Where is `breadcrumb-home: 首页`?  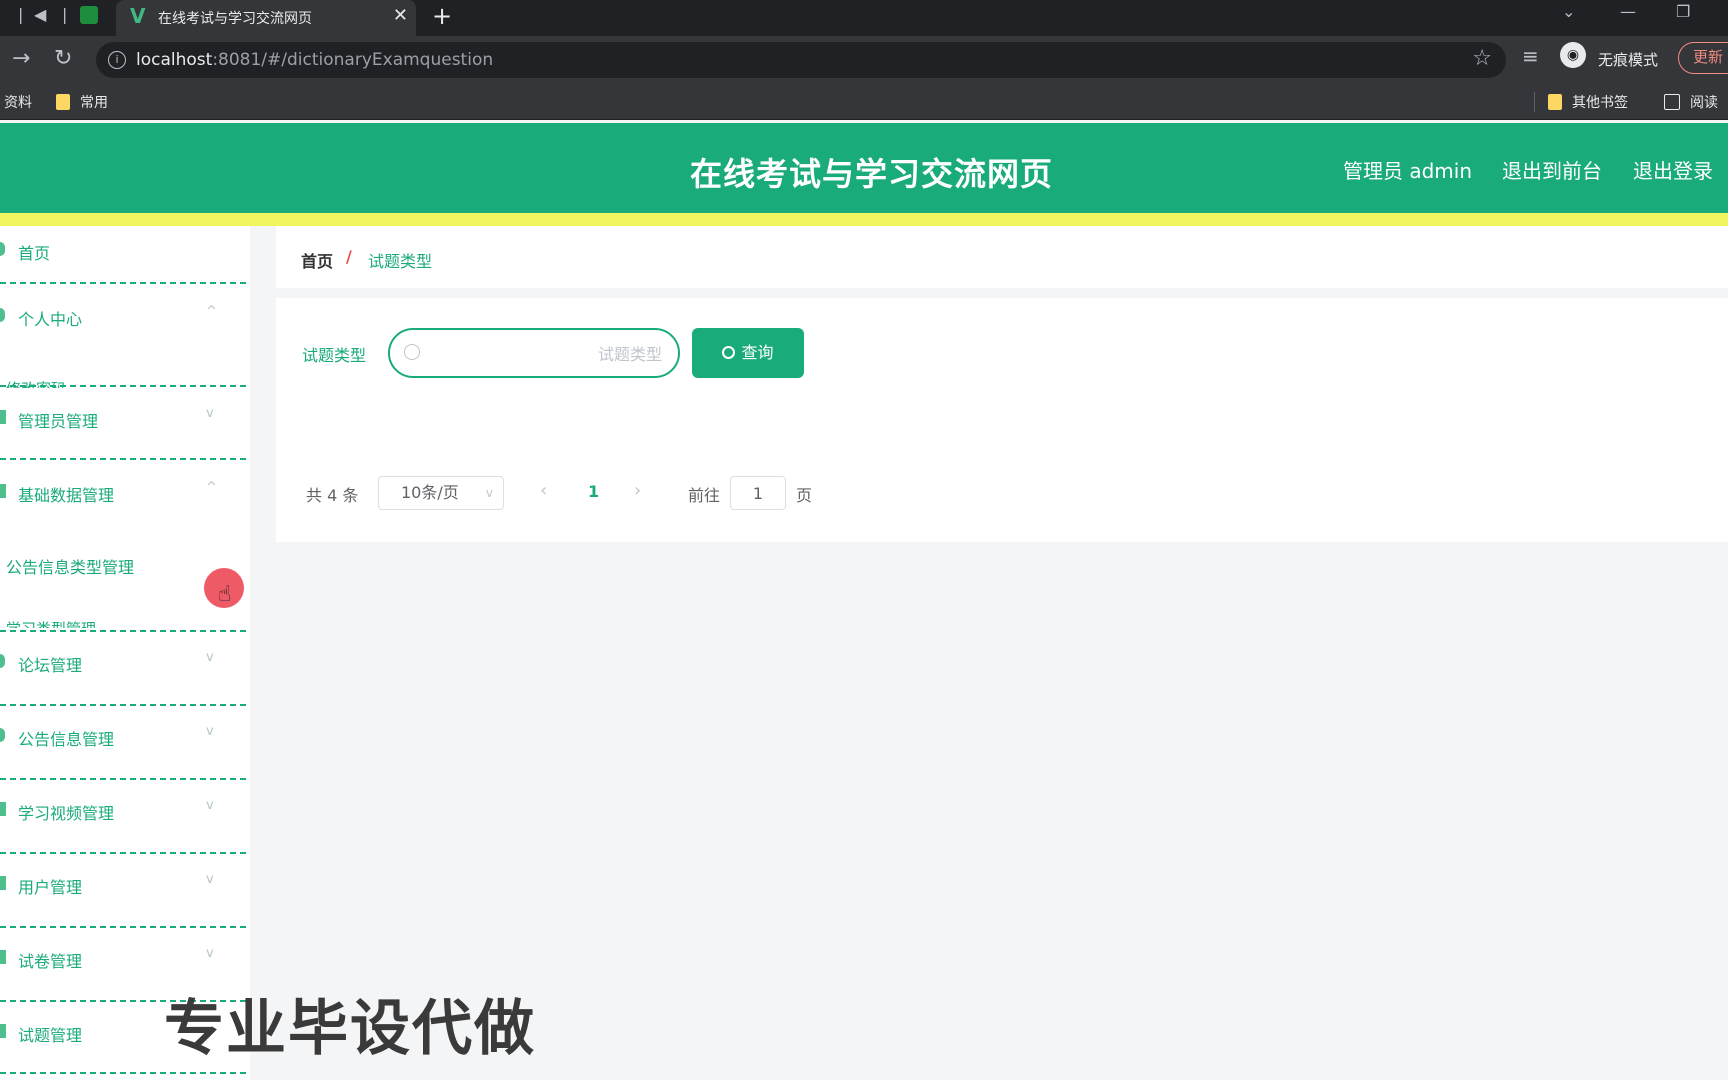 breadcrumb-home: 首页 is located at coordinates (317, 260).